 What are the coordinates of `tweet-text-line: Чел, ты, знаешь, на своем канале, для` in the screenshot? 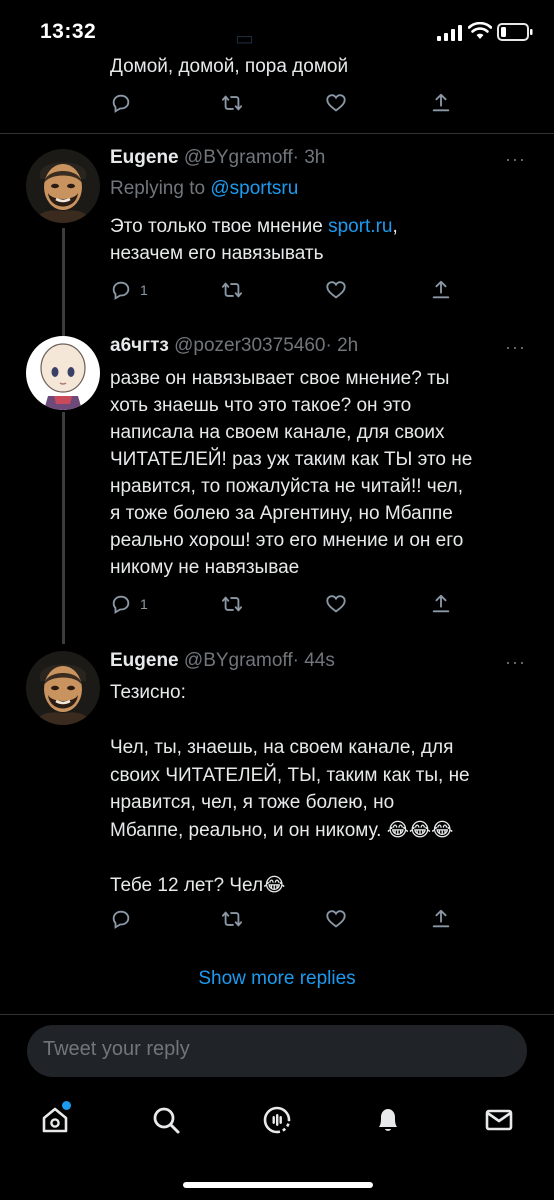 It's located at (282, 747).